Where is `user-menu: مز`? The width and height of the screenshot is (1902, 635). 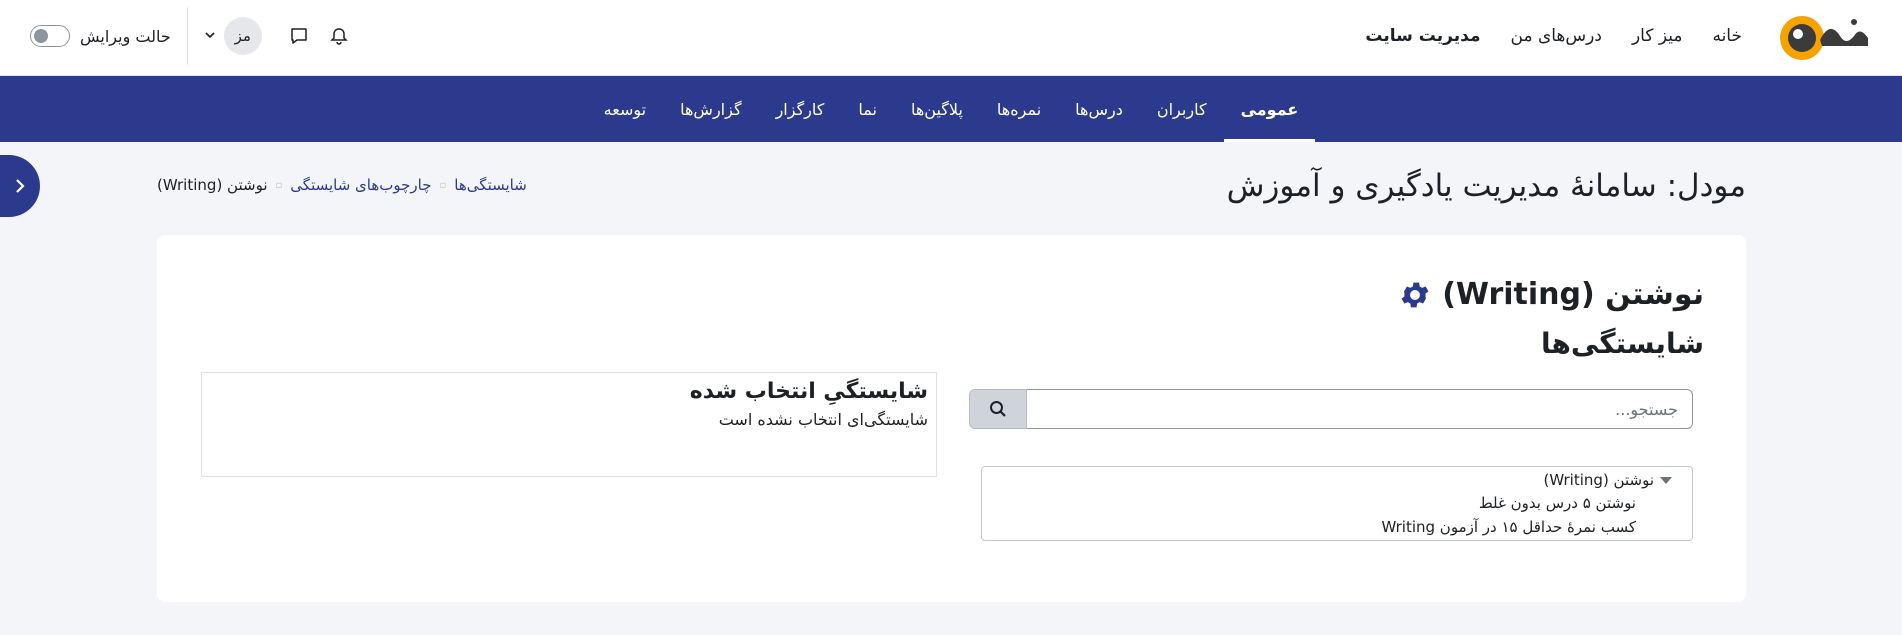
user-menu: مز is located at coordinates (233, 36).